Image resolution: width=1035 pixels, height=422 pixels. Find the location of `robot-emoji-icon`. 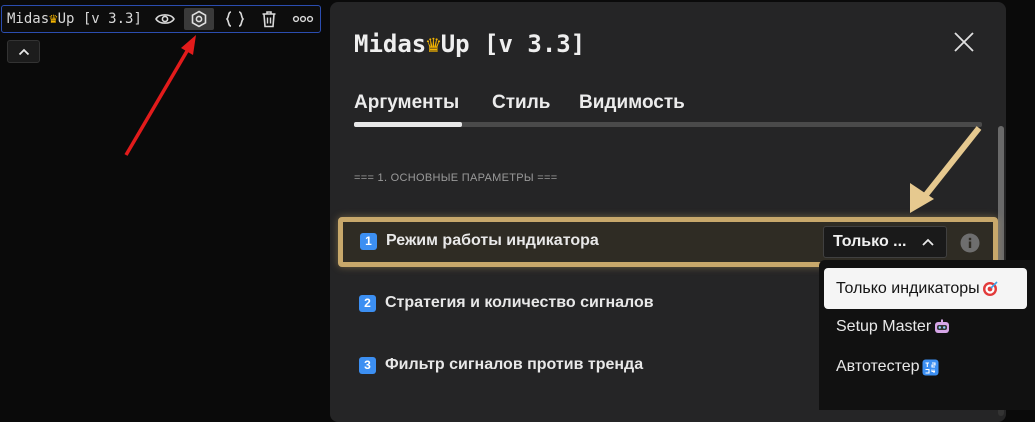

robot-emoji-icon is located at coordinates (942, 327).